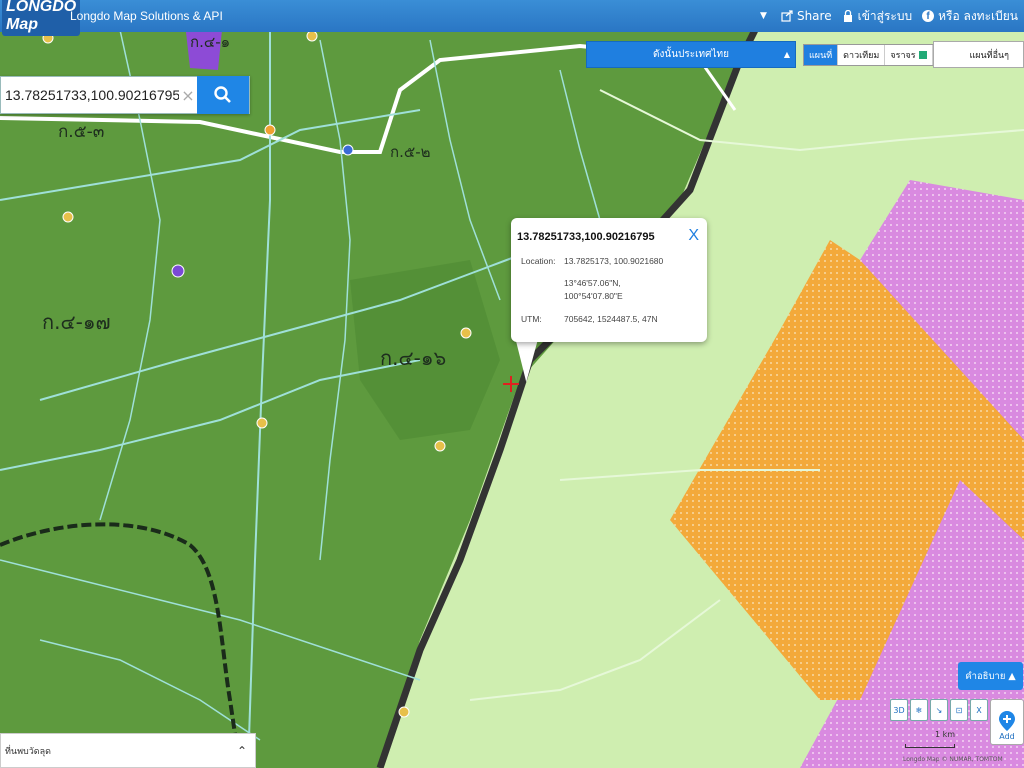 This screenshot has height=768, width=1024. I want to click on traffic-icon, so click(922, 55).